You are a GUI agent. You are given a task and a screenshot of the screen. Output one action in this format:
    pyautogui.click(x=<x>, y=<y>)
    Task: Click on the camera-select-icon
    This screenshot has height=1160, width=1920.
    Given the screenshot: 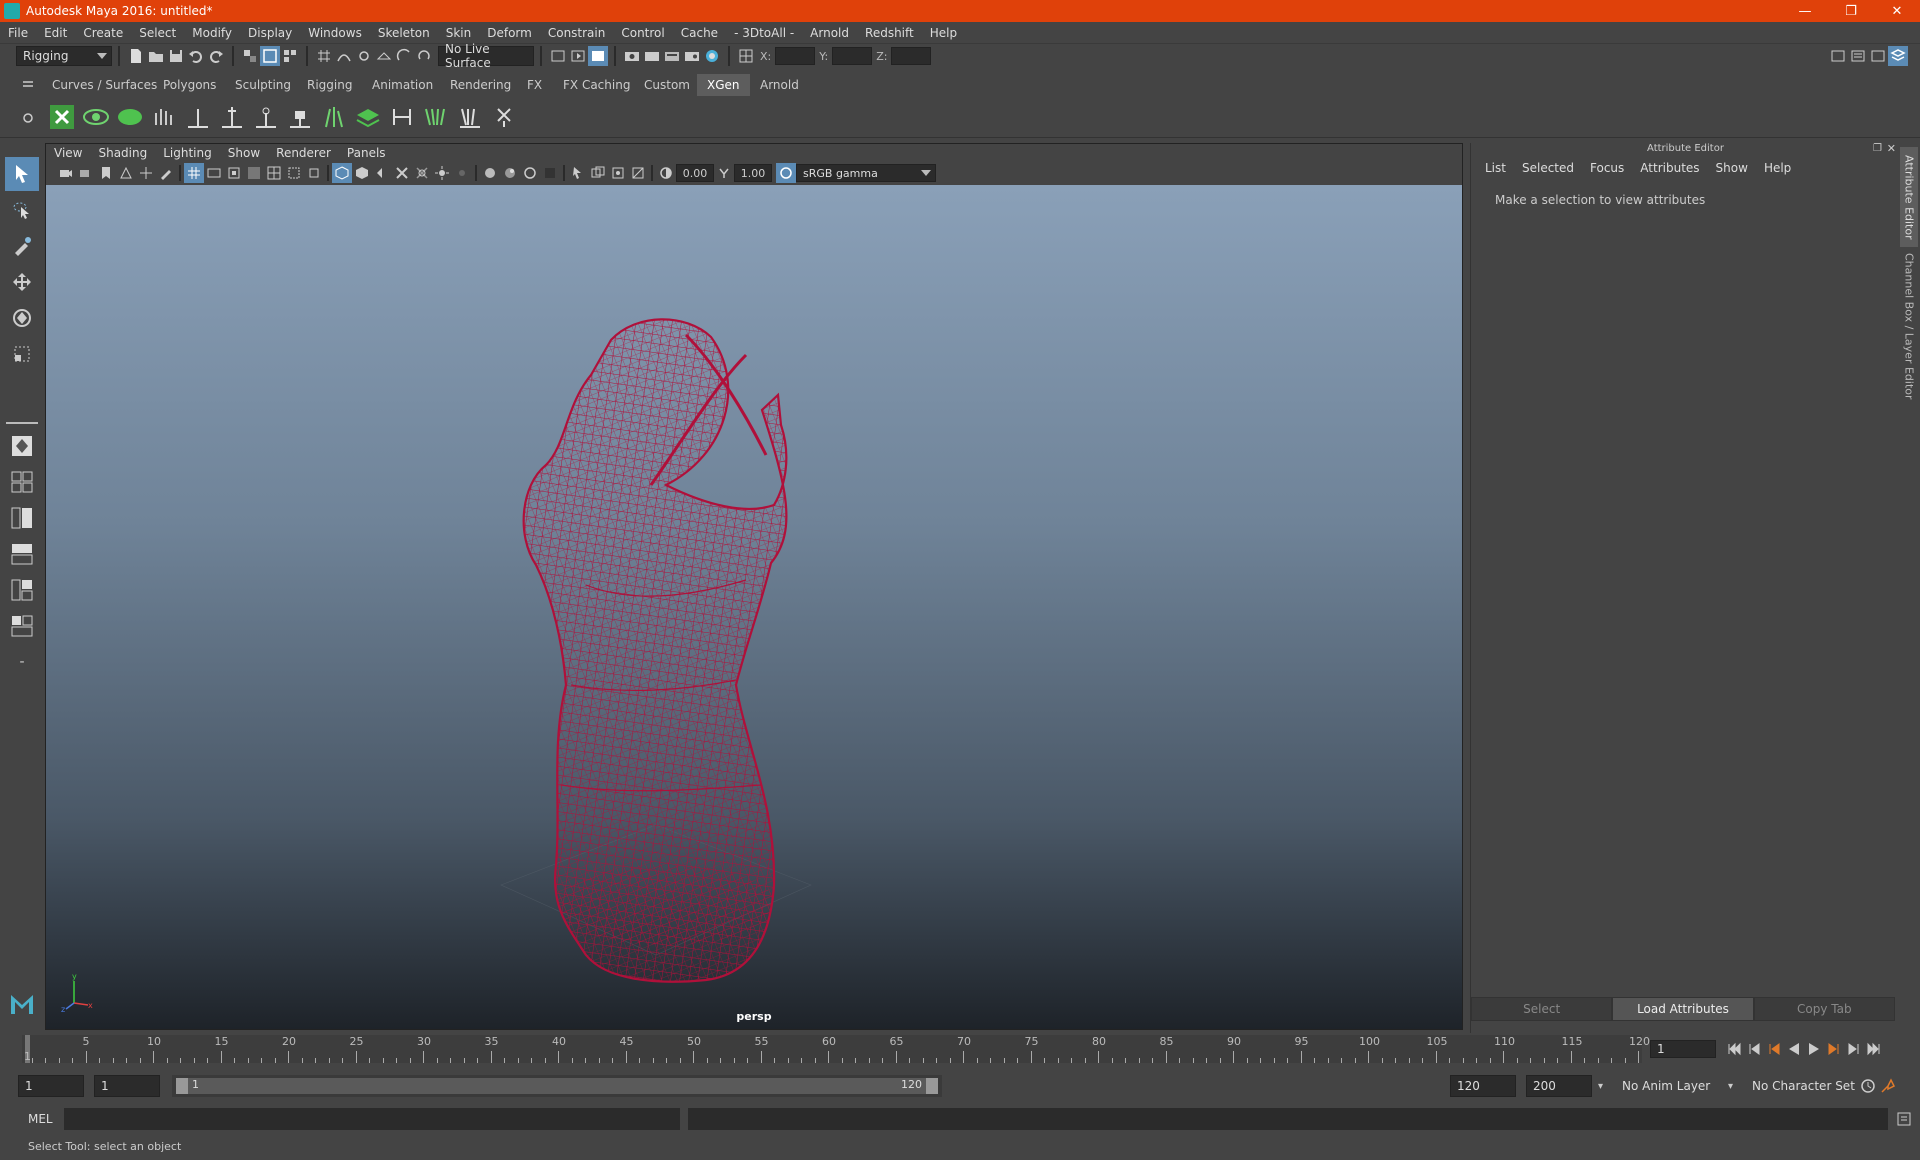 What is the action you would take?
    pyautogui.click(x=66, y=173)
    